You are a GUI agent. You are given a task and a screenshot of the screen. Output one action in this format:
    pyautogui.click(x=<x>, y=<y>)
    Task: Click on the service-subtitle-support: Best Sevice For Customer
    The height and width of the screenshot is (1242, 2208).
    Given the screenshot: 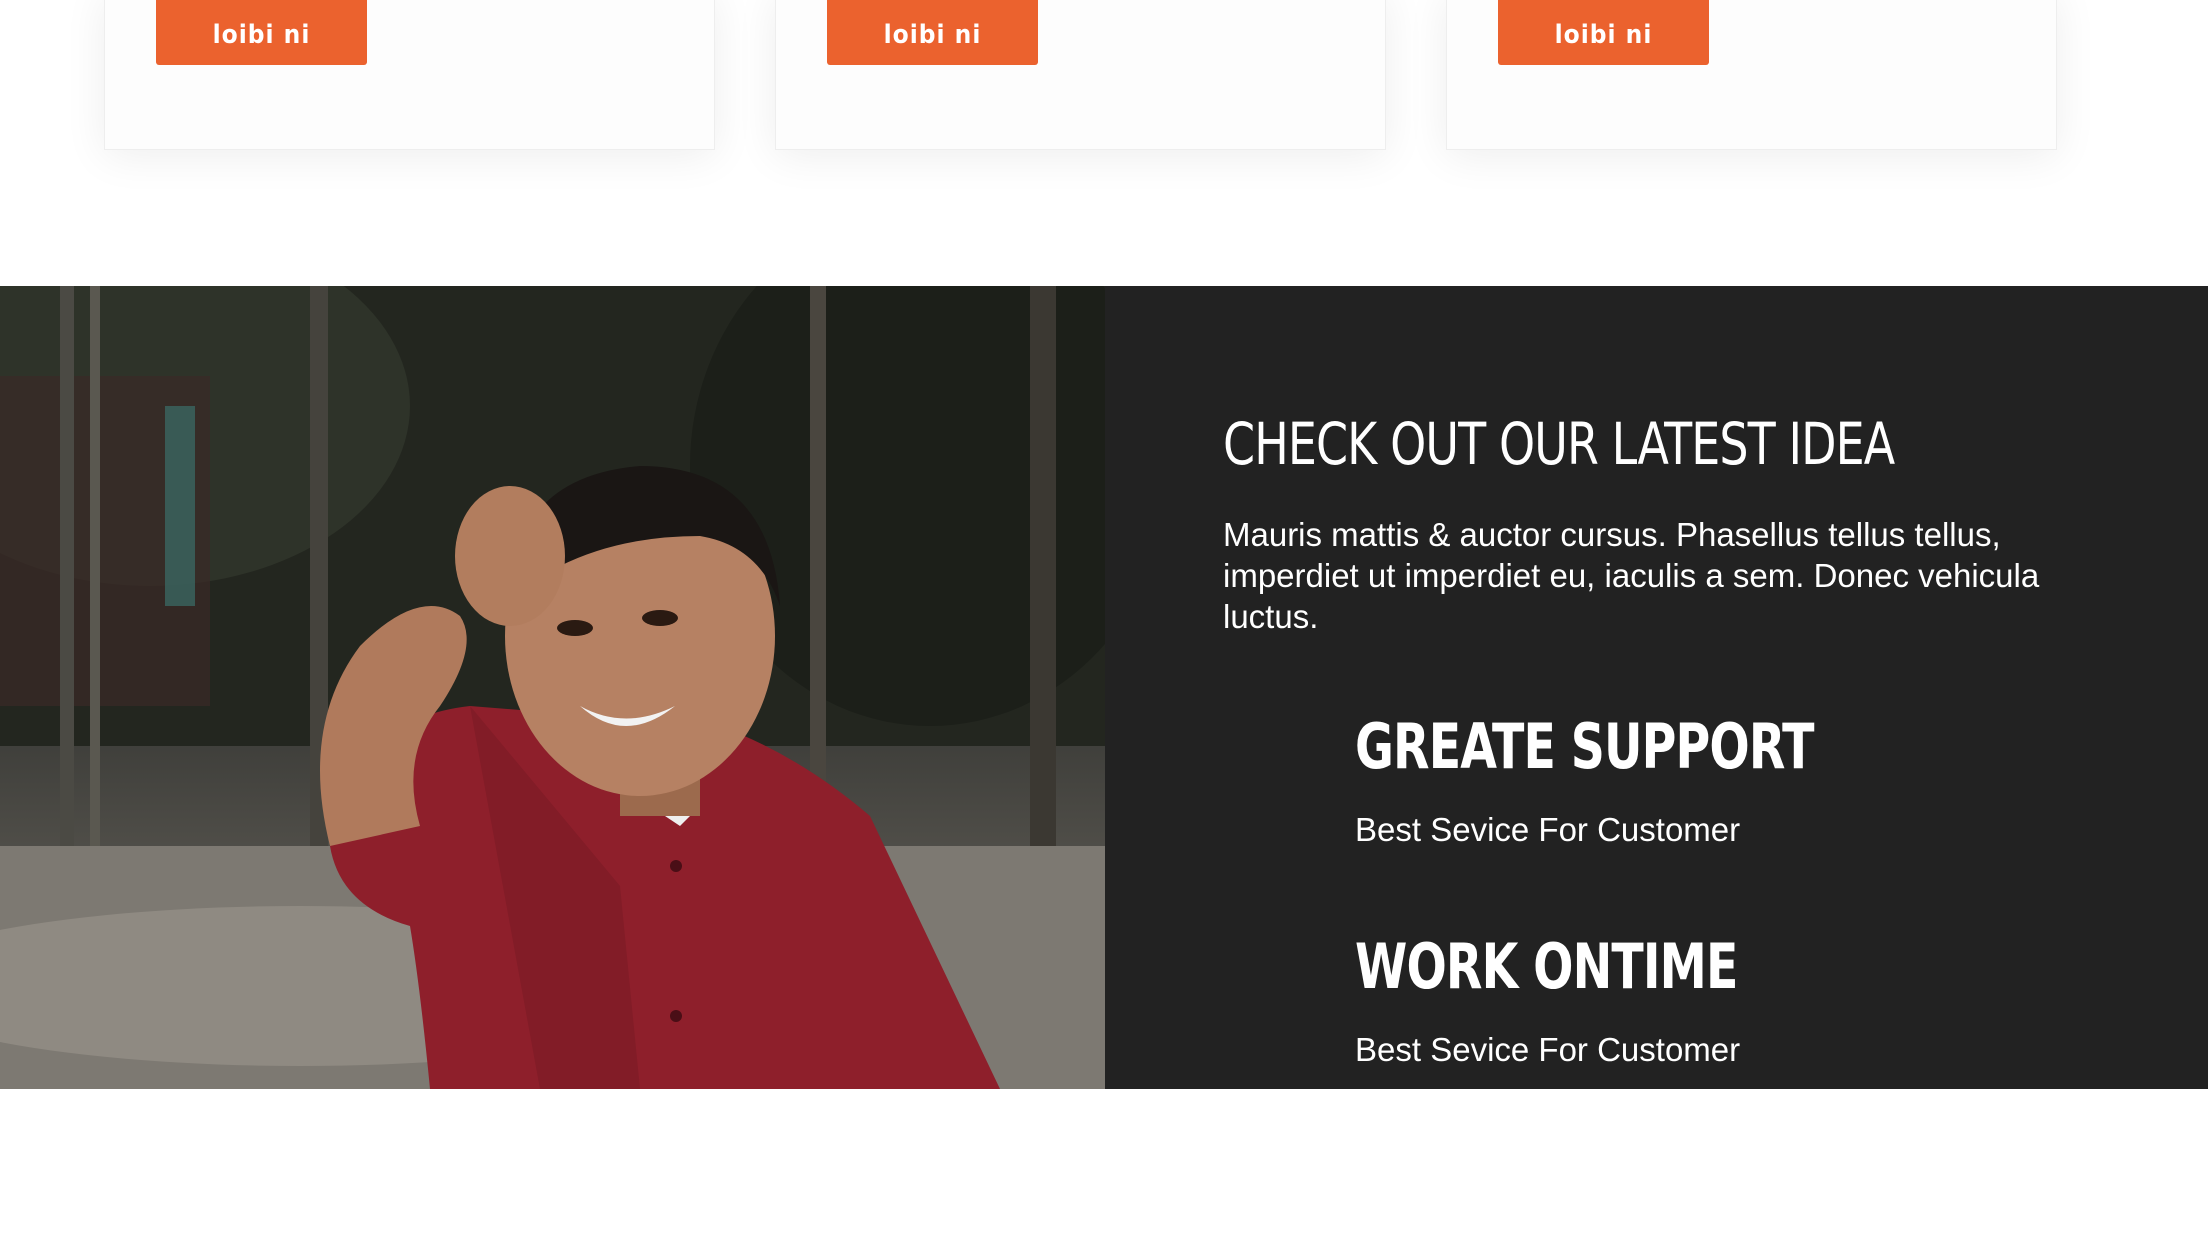 What is the action you would take?
    pyautogui.click(x=1548, y=829)
    